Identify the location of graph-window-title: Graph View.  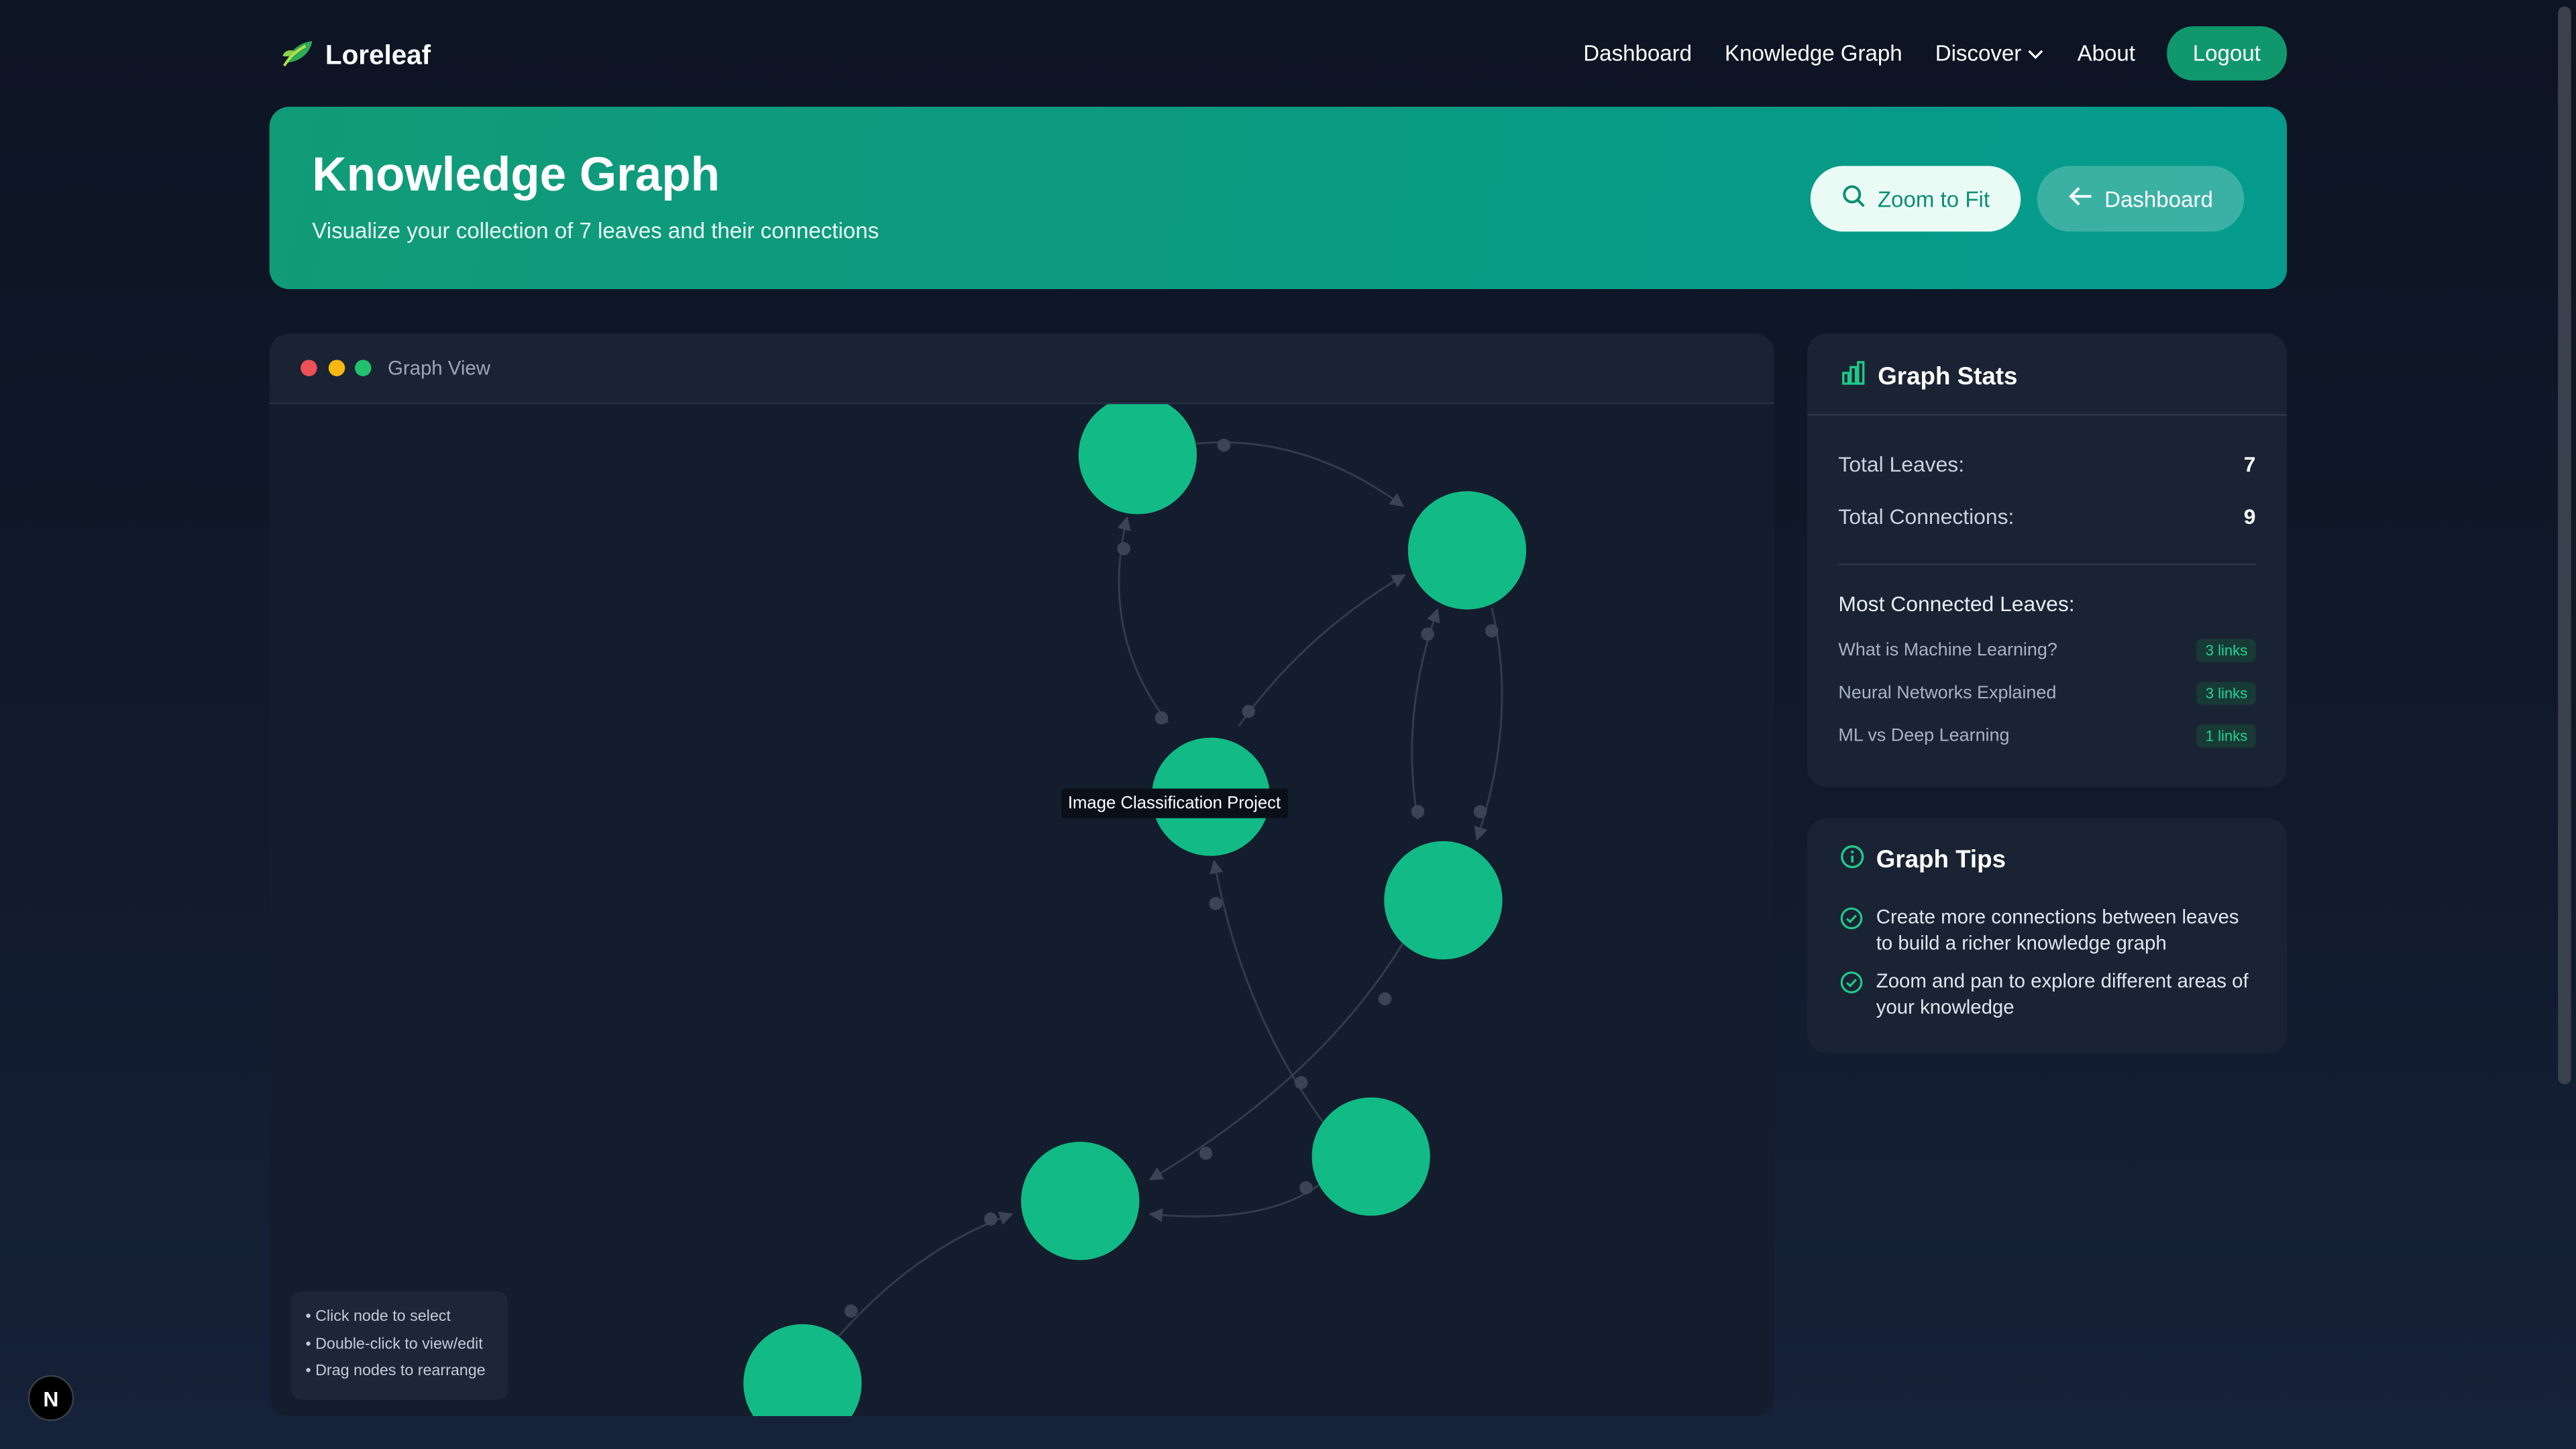
(438, 368).